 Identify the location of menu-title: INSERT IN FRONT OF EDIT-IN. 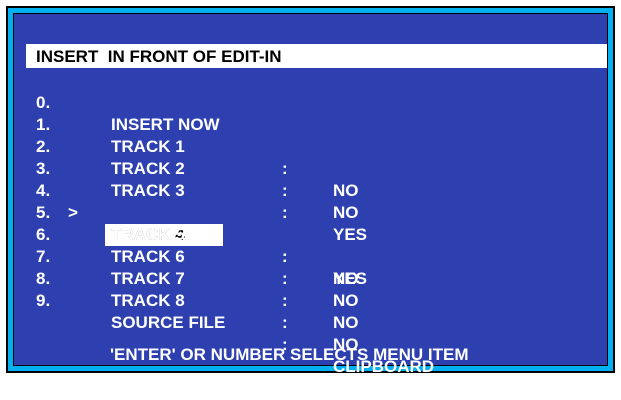
(316, 56).